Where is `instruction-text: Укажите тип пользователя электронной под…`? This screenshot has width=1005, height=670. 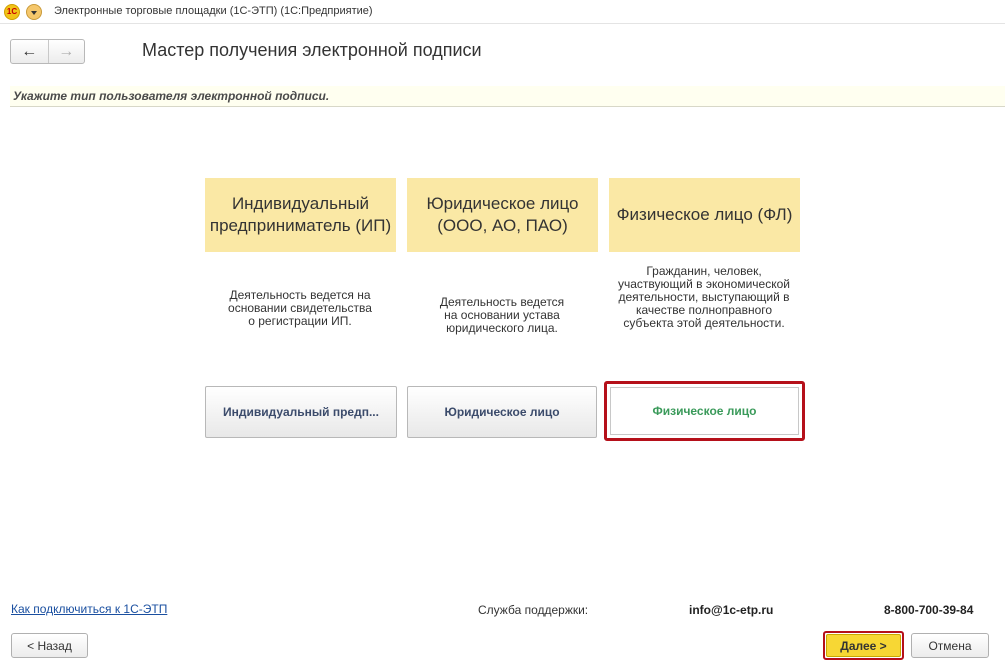
instruction-text: Укажите тип пользователя электронной под… is located at coordinates (171, 96).